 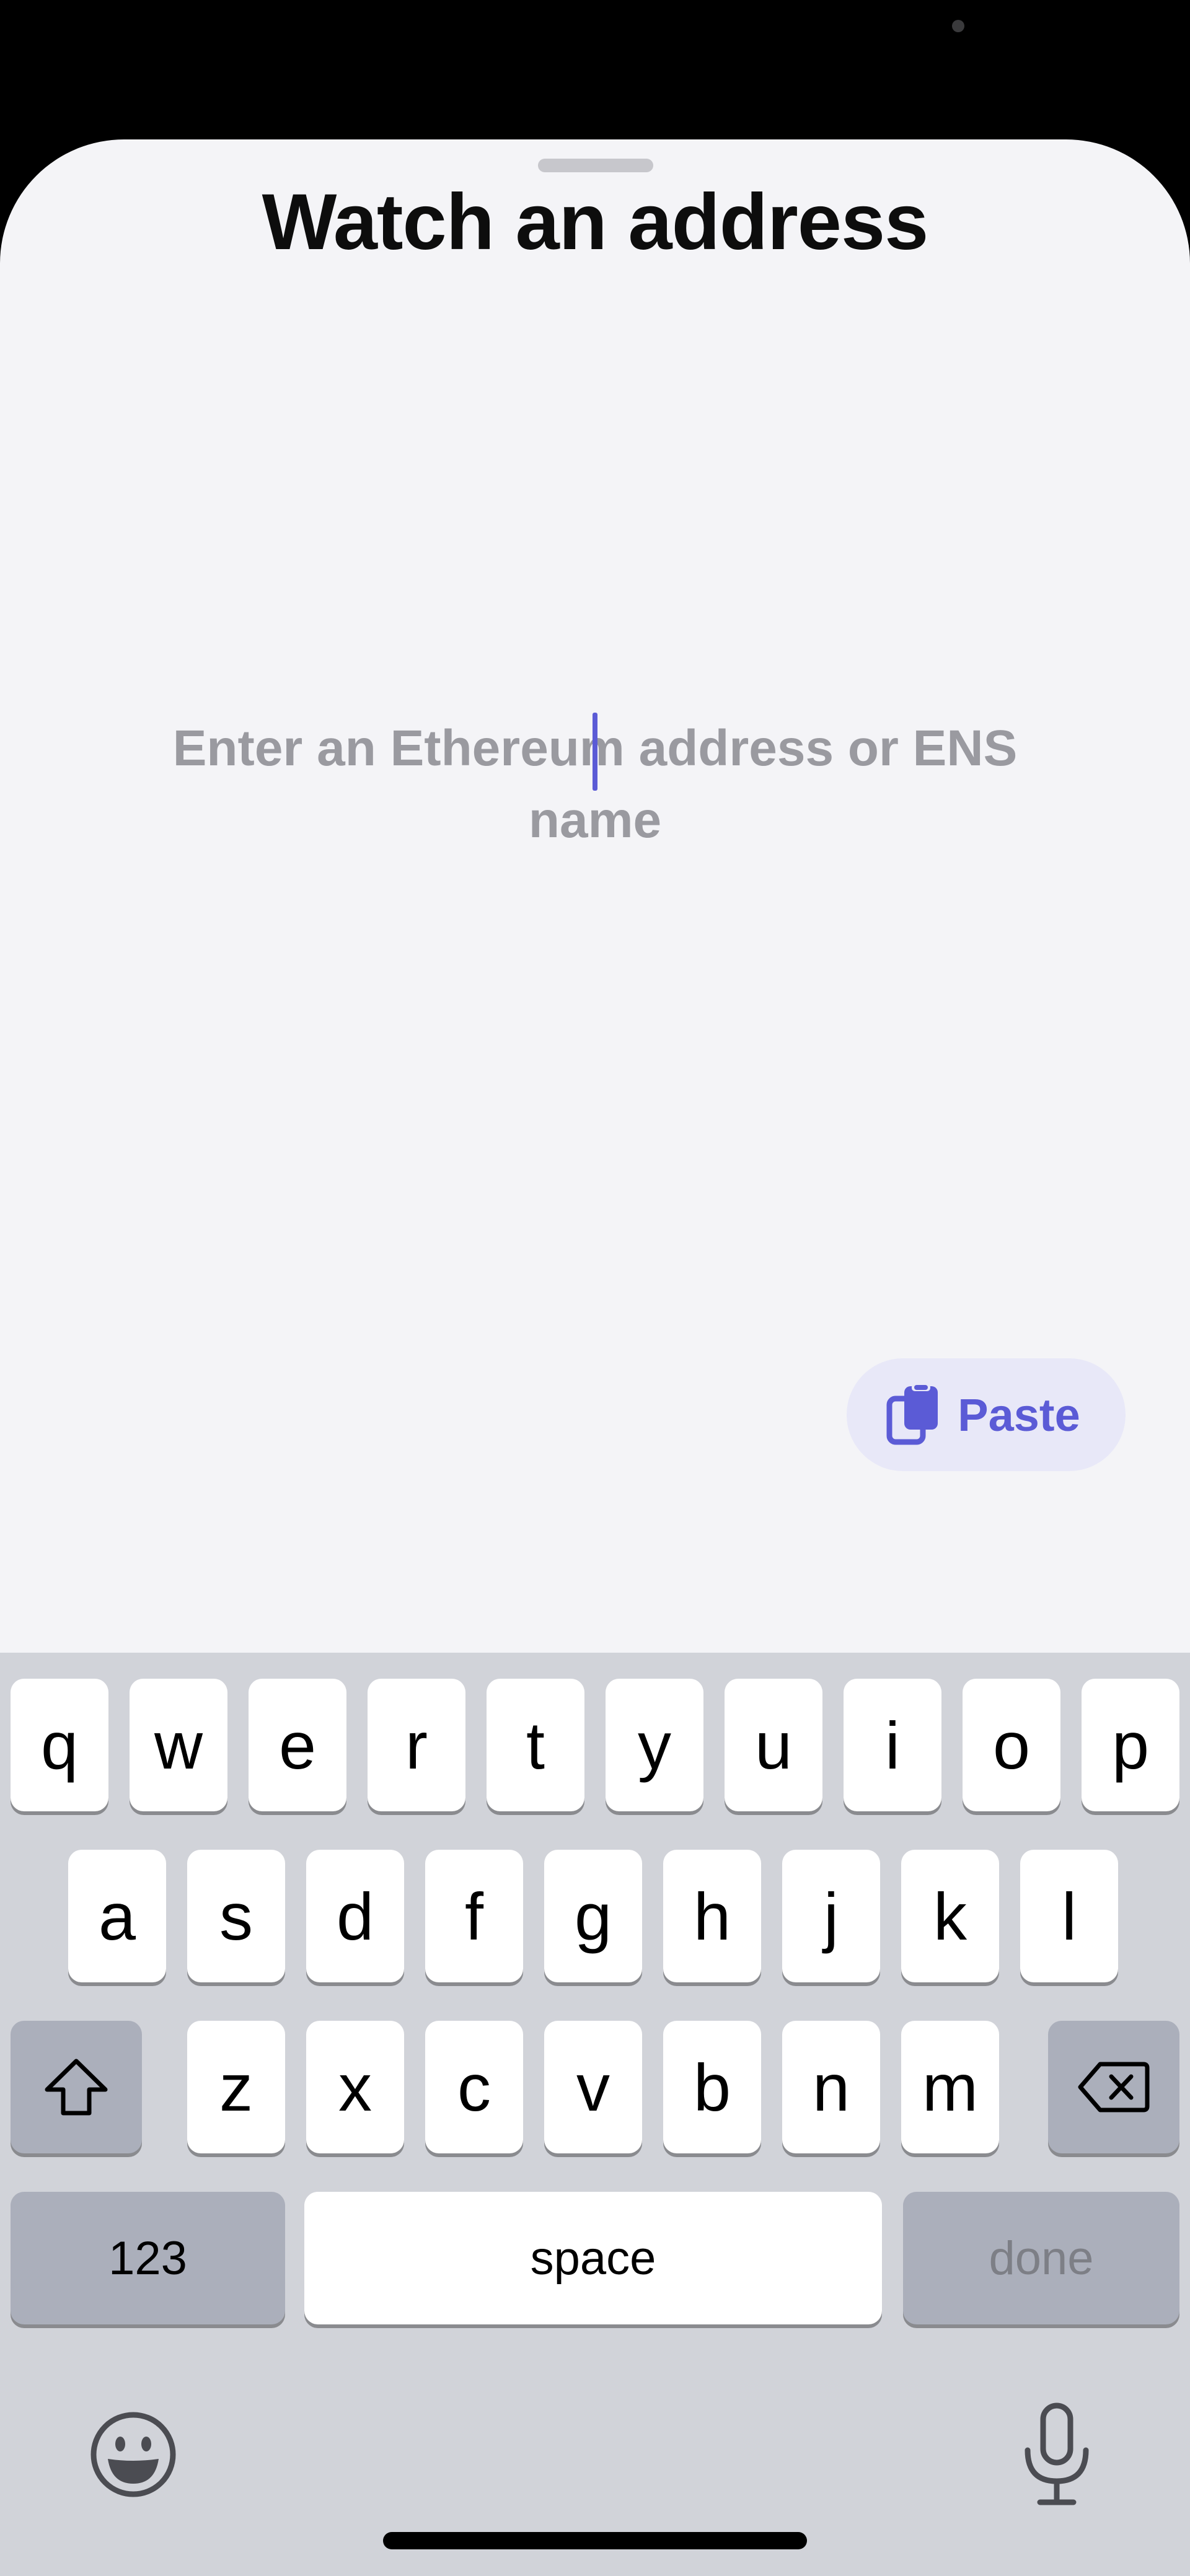 I want to click on key-t: t, so click(x=535, y=1745).